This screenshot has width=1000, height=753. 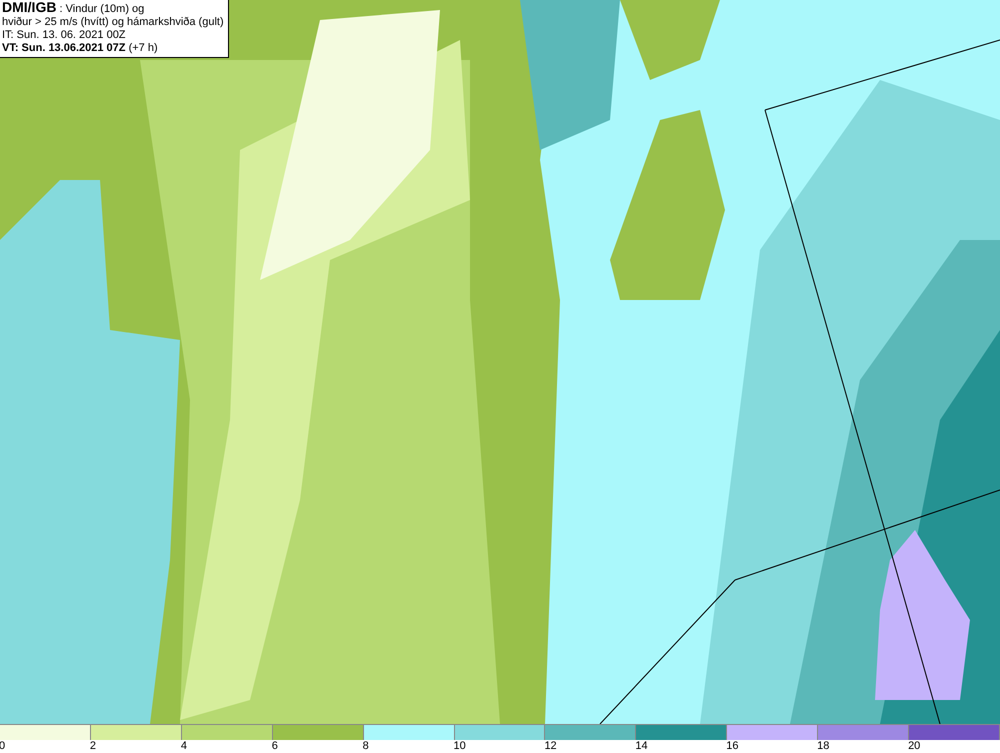 I want to click on header-text: DMI/IGB : Vindur (10m) og, so click(x=74, y=8).